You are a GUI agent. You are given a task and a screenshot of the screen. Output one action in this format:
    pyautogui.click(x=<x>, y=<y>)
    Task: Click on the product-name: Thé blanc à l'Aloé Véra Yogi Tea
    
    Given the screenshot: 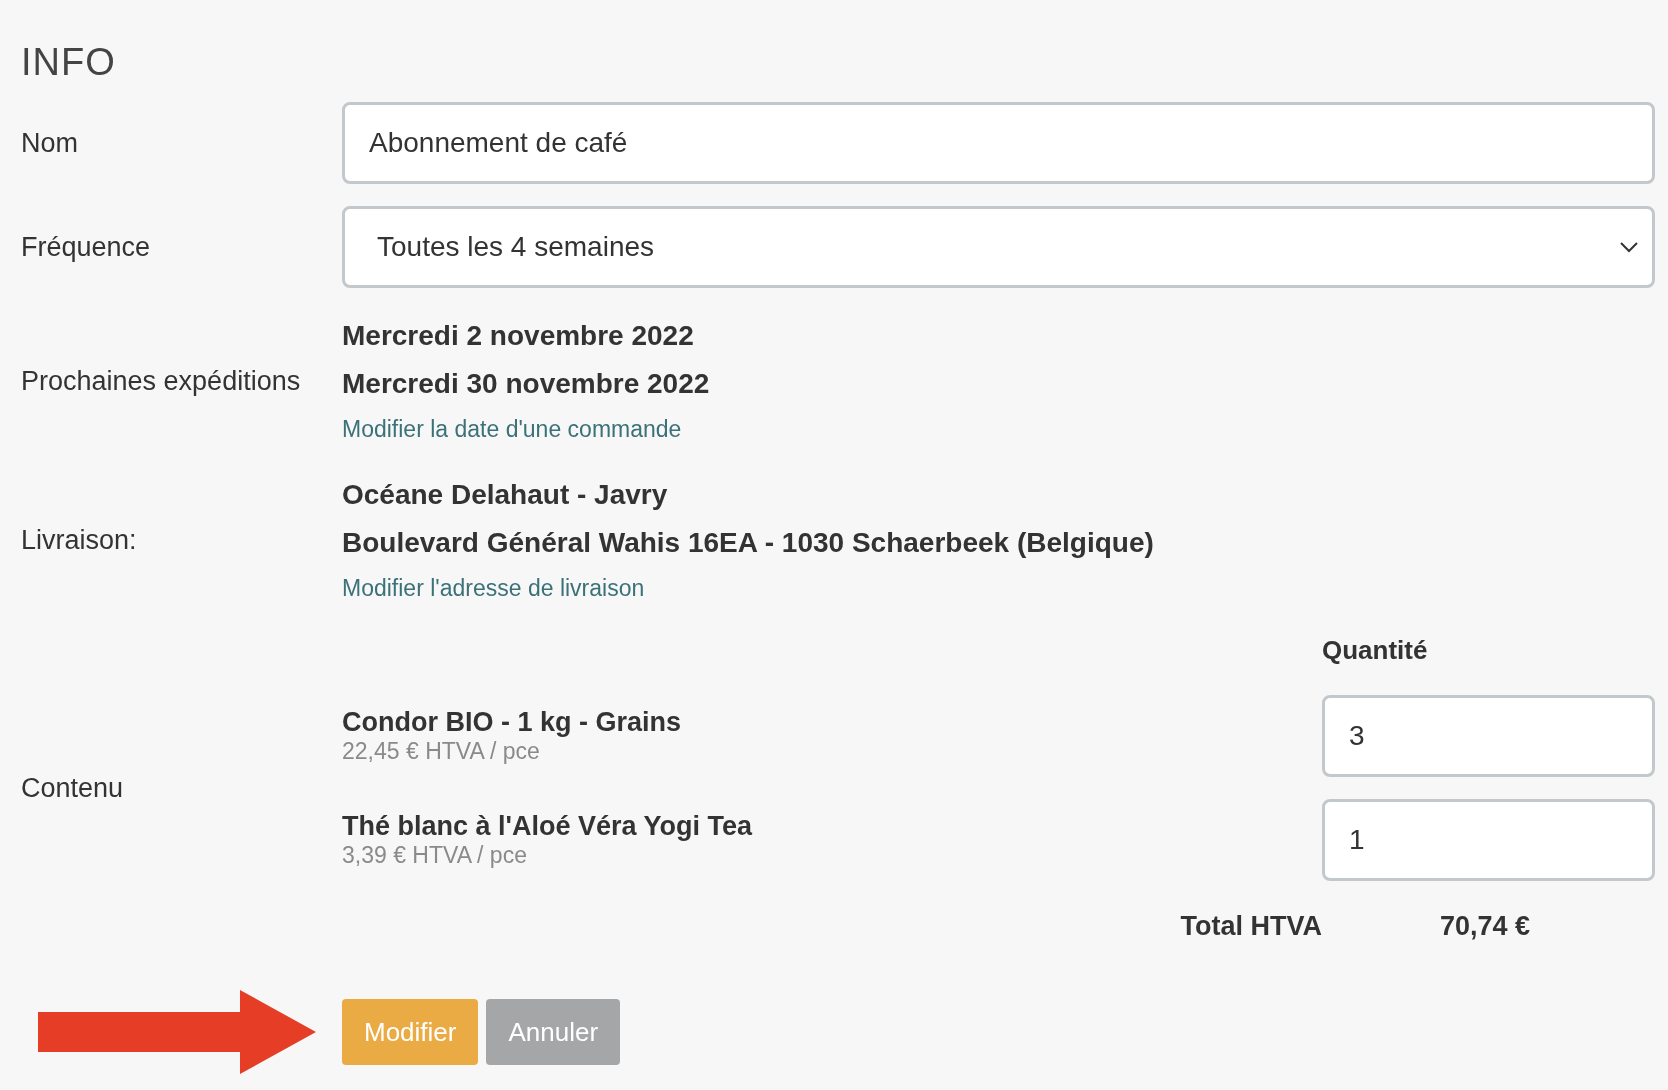 What is the action you would take?
    pyautogui.click(x=547, y=826)
    